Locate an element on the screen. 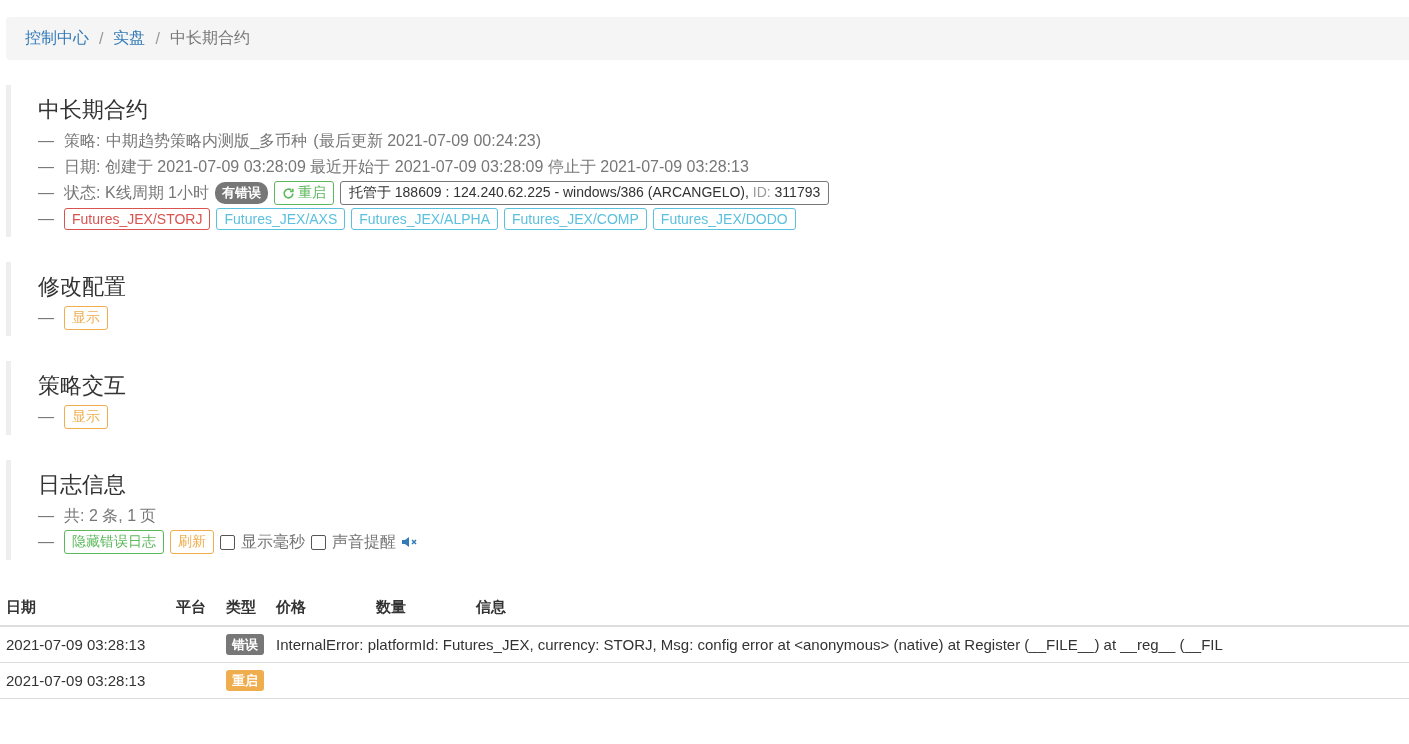  breadcrumb-link: 控制中心 is located at coordinates (57, 38).